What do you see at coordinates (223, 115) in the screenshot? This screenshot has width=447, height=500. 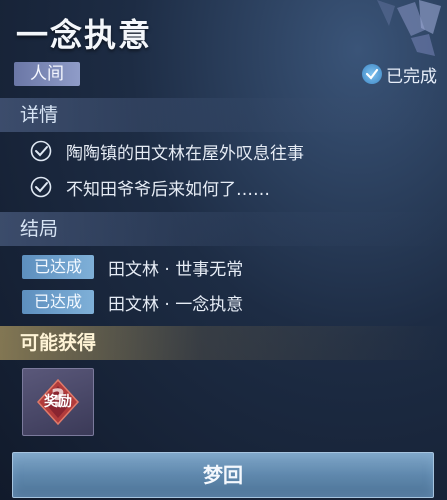 I see `details-heading: 详情` at bounding box center [223, 115].